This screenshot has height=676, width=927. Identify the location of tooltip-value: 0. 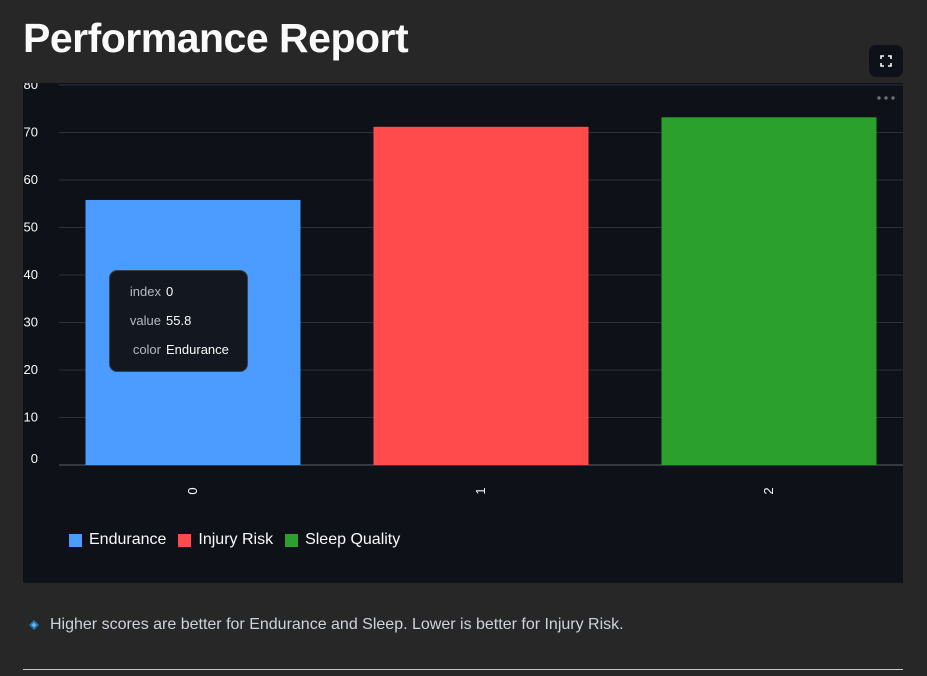
(170, 291).